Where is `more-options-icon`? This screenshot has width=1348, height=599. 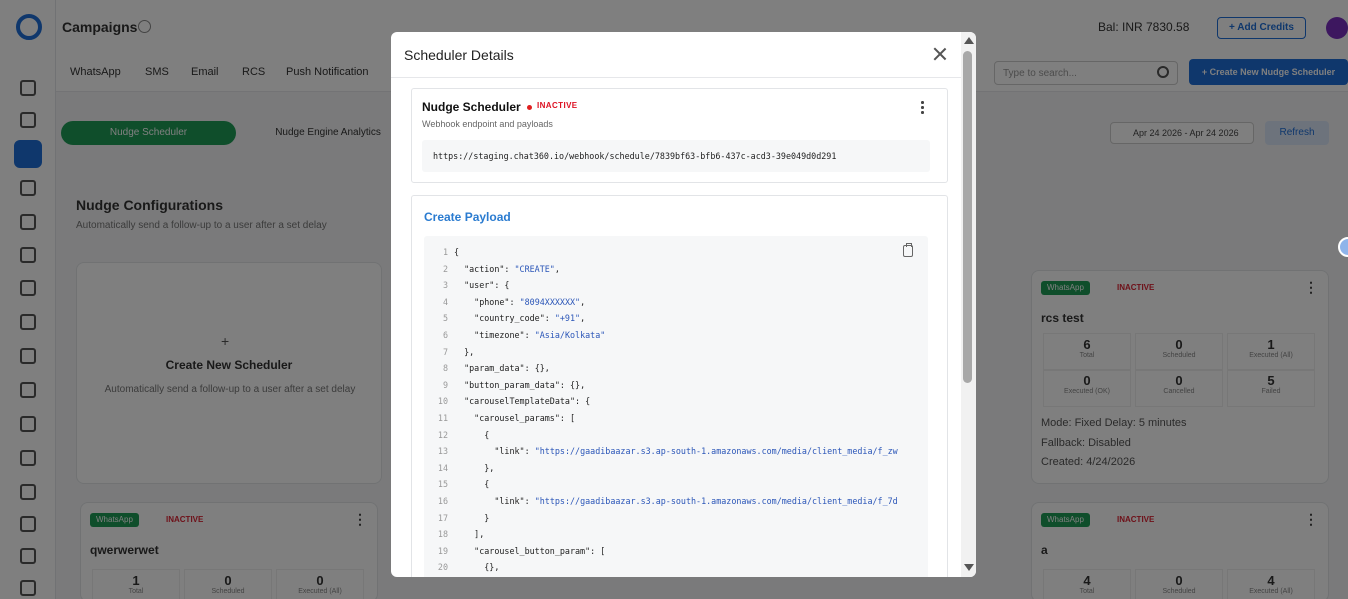 more-options-icon is located at coordinates (922, 107).